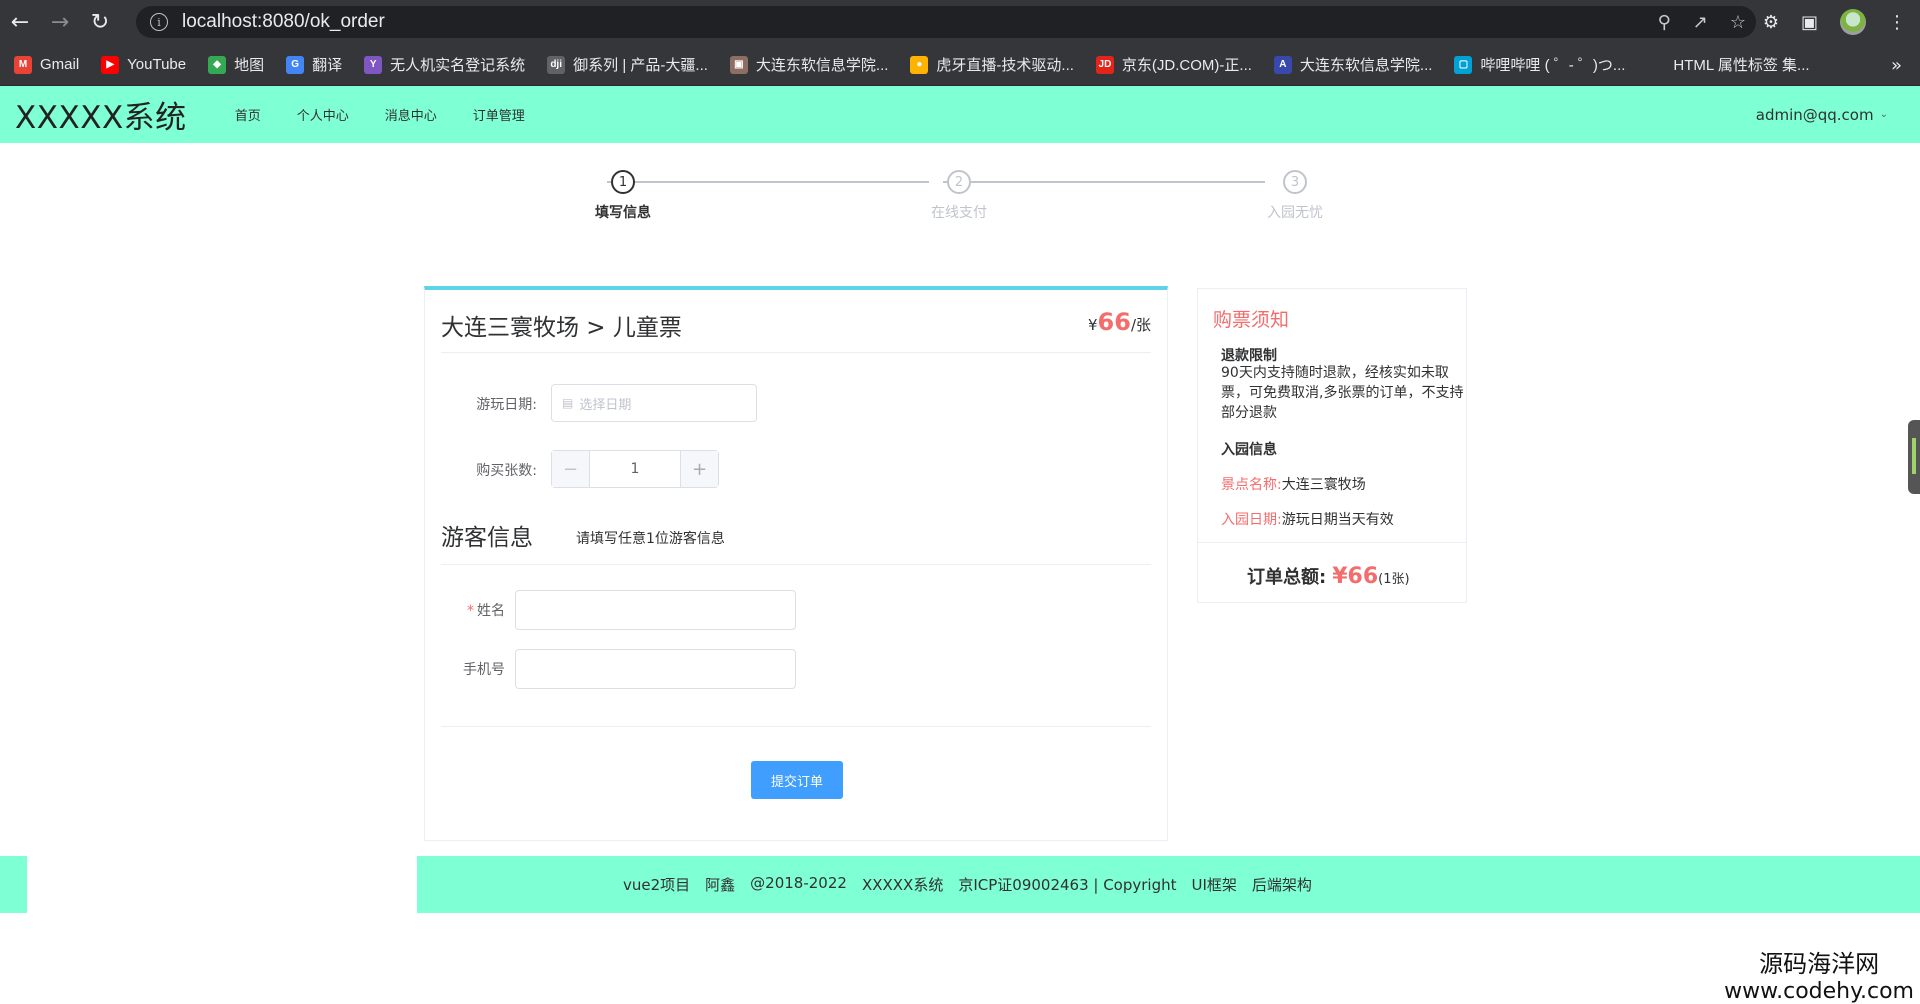 The height and width of the screenshot is (1004, 1920). What do you see at coordinates (295, 64) in the screenshot?
I see `translate-icon: G` at bounding box center [295, 64].